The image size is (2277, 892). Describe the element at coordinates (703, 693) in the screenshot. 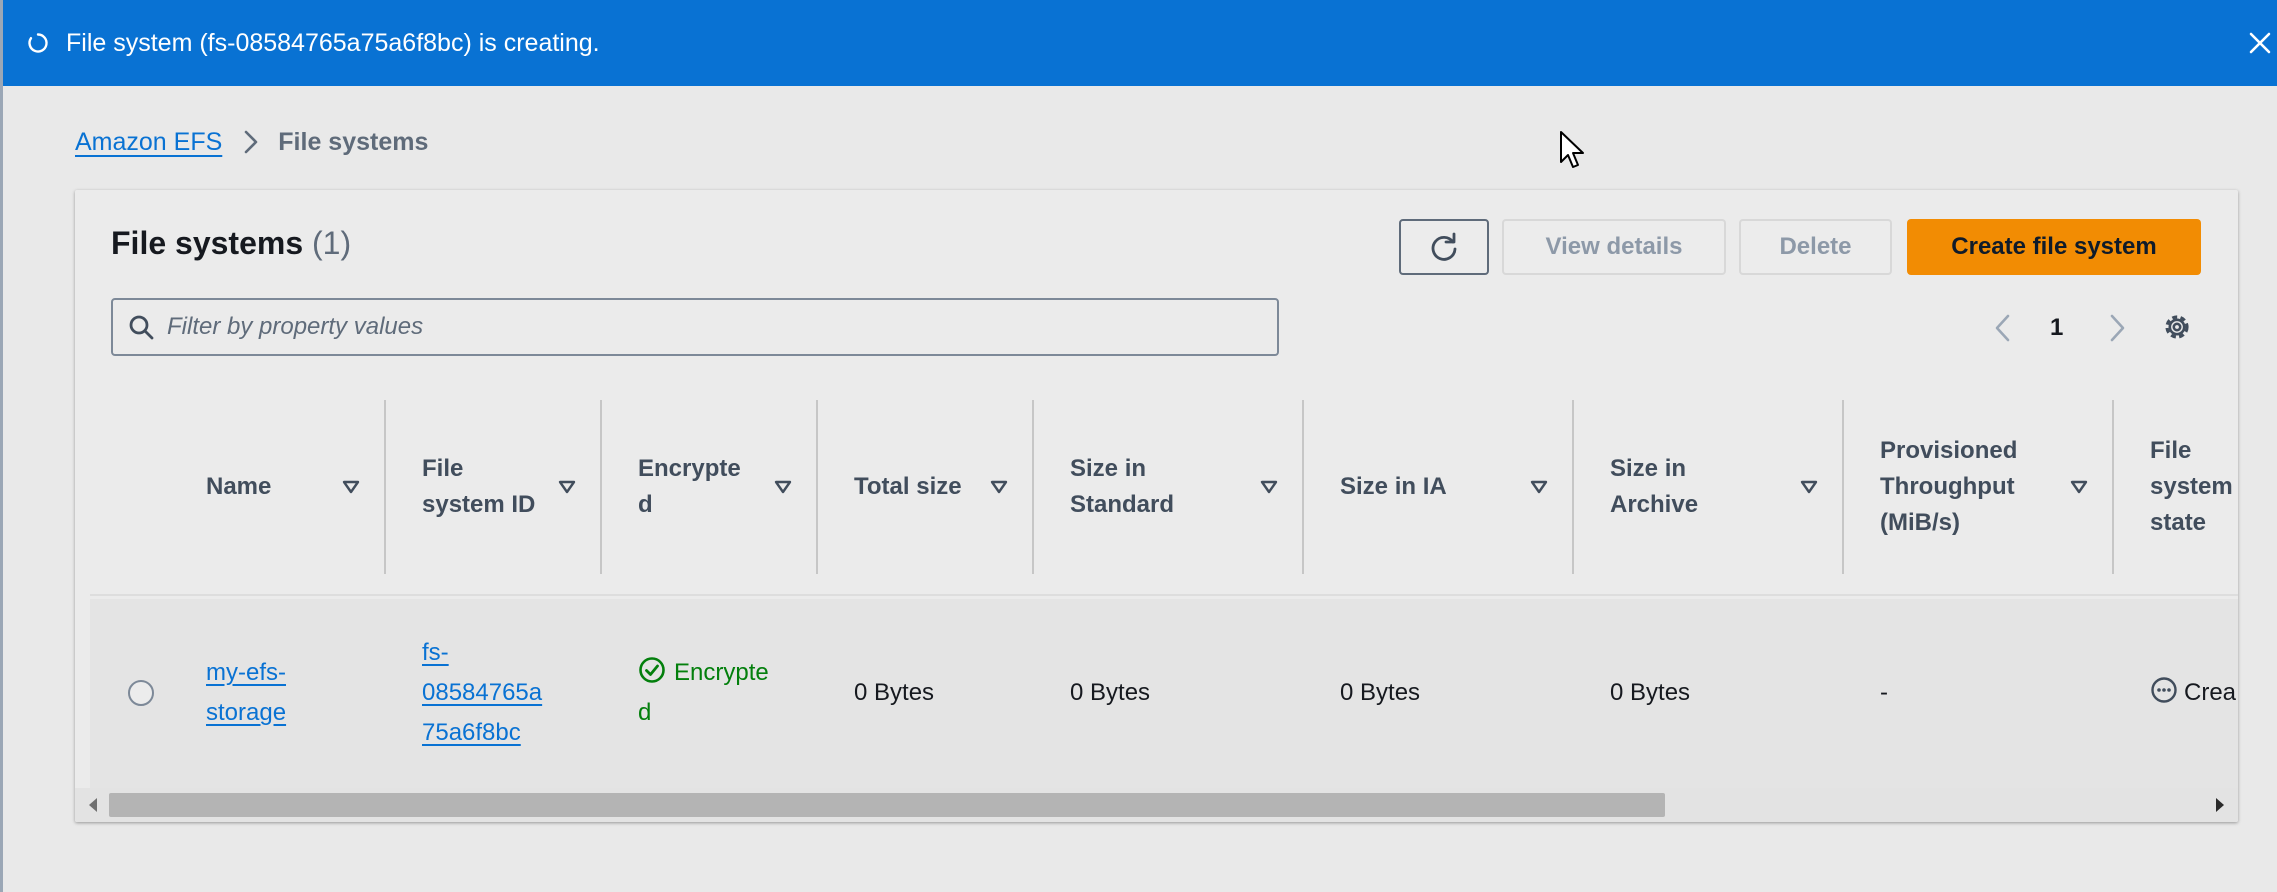

I see `cell-encrypted: Encrypte d` at that location.